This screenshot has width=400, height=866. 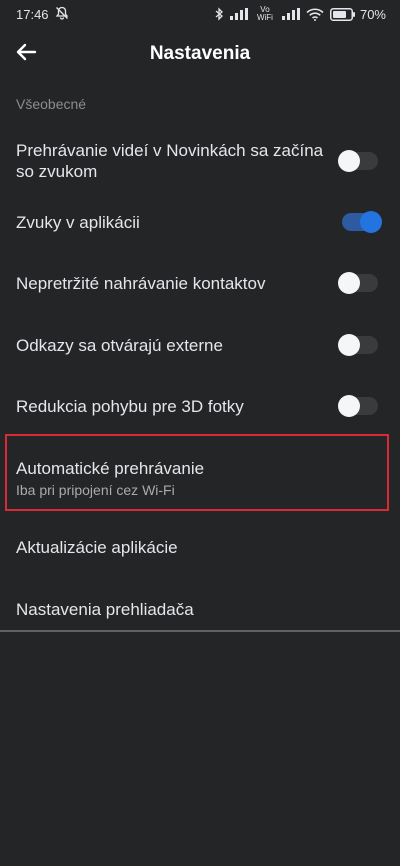 I want to click on setting-continuous-contact-upload: Nepretržité nahrávanie kontaktov, so click(x=200, y=283).